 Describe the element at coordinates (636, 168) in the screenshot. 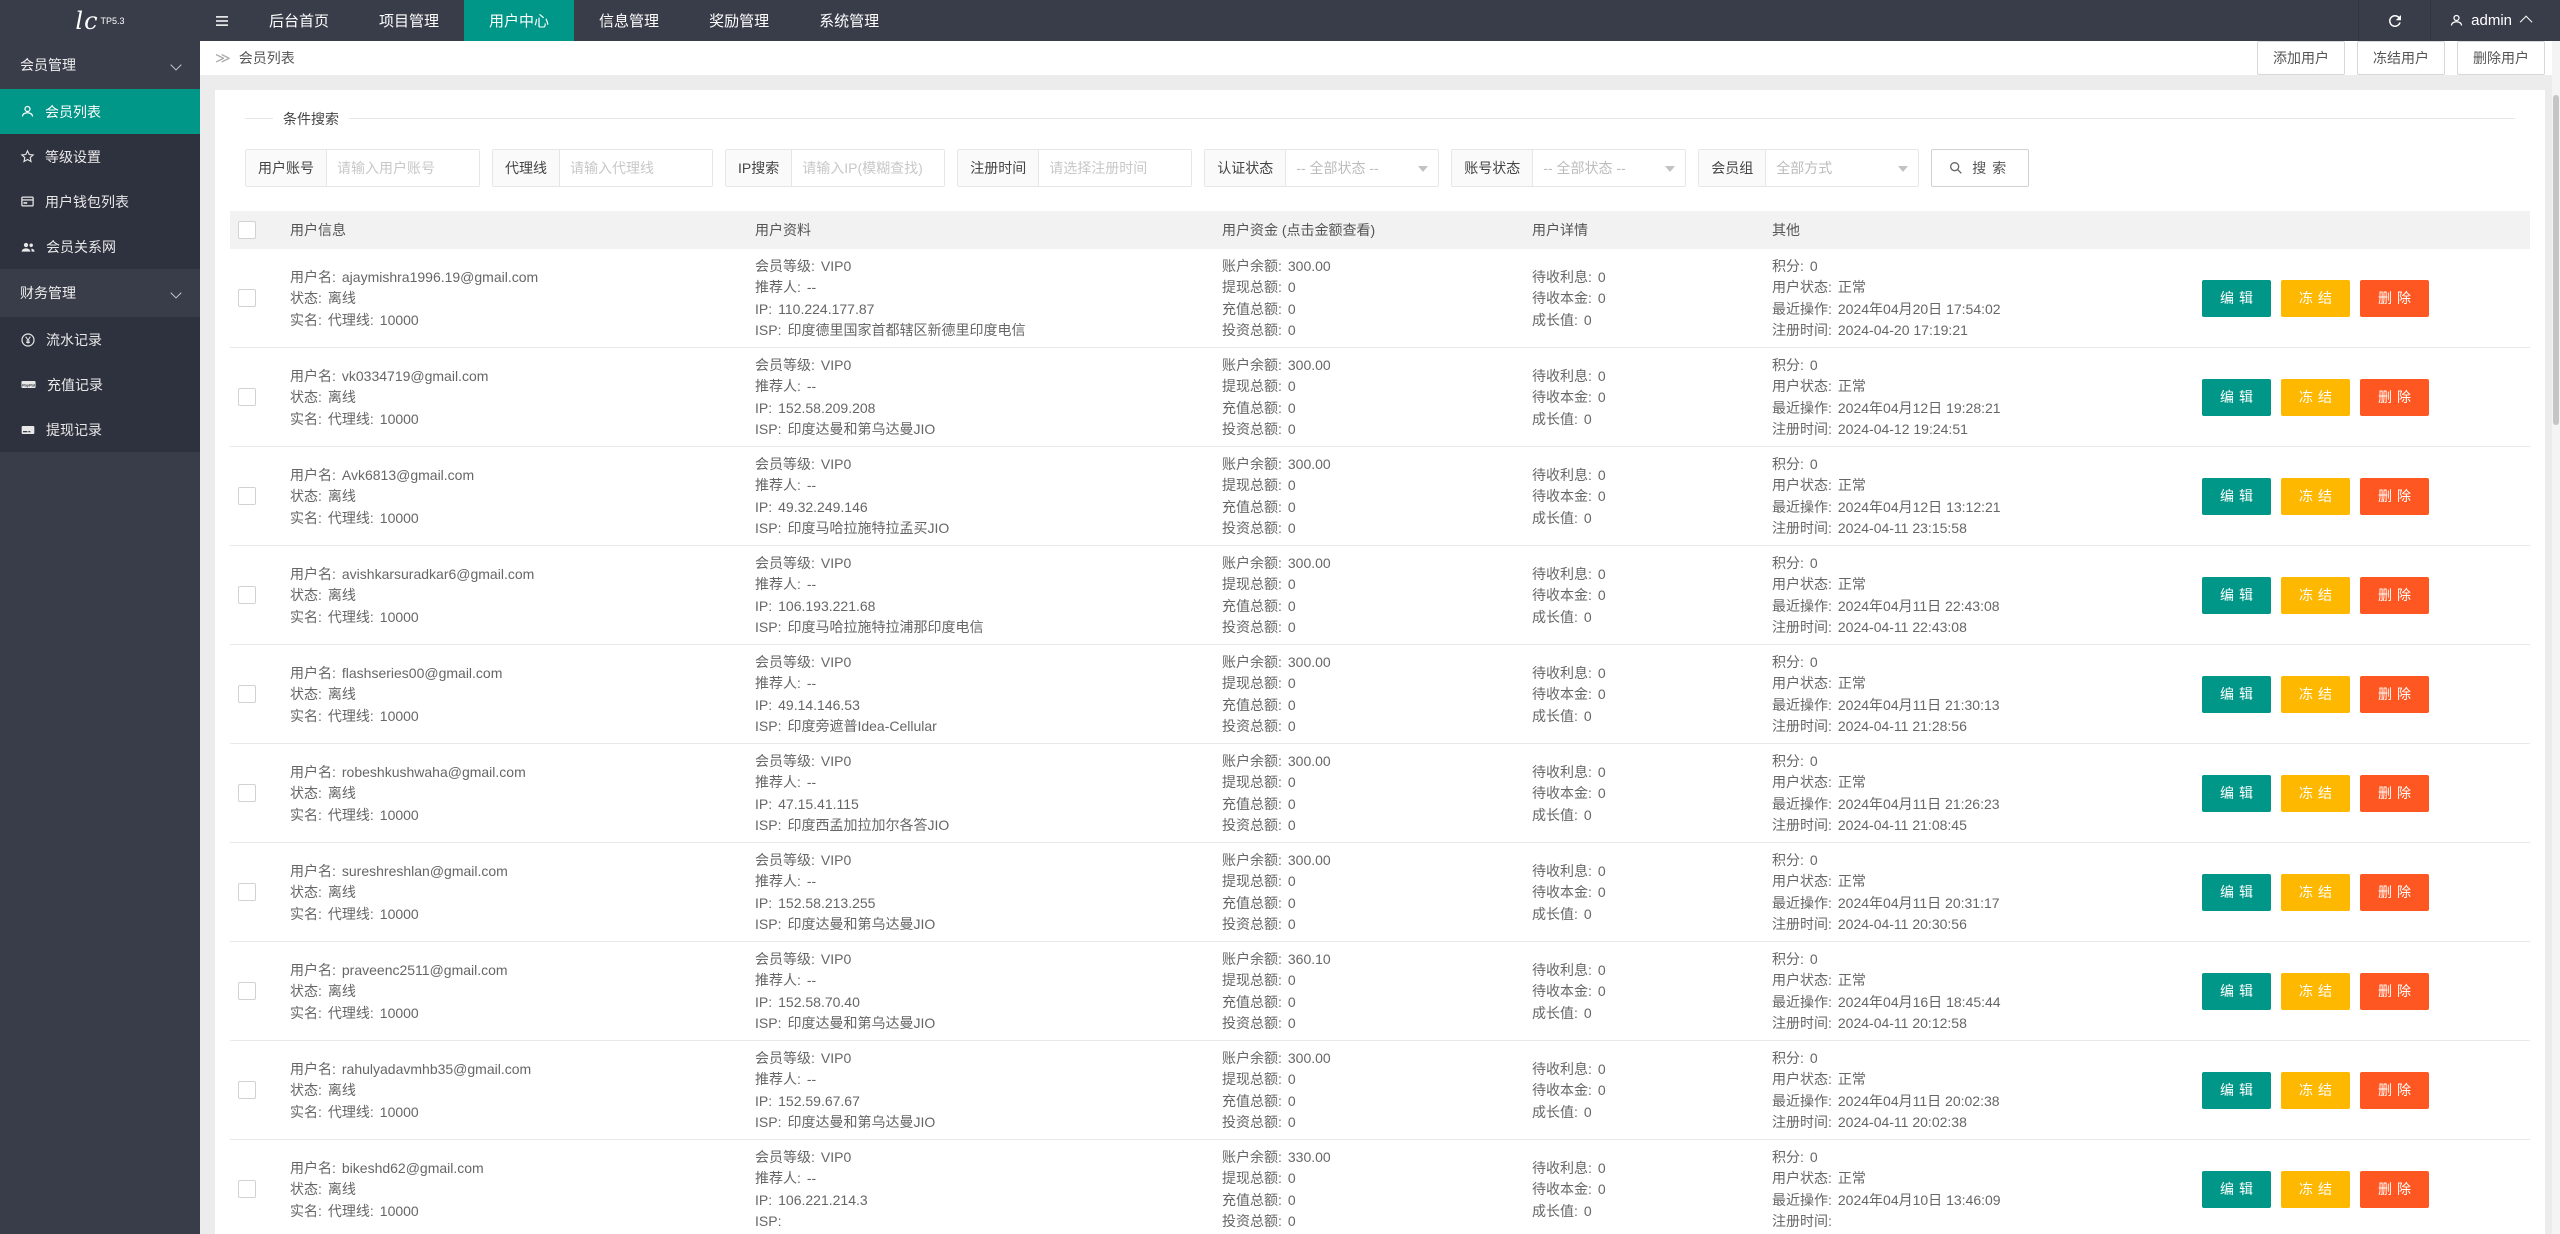

I see `agent-input` at that location.